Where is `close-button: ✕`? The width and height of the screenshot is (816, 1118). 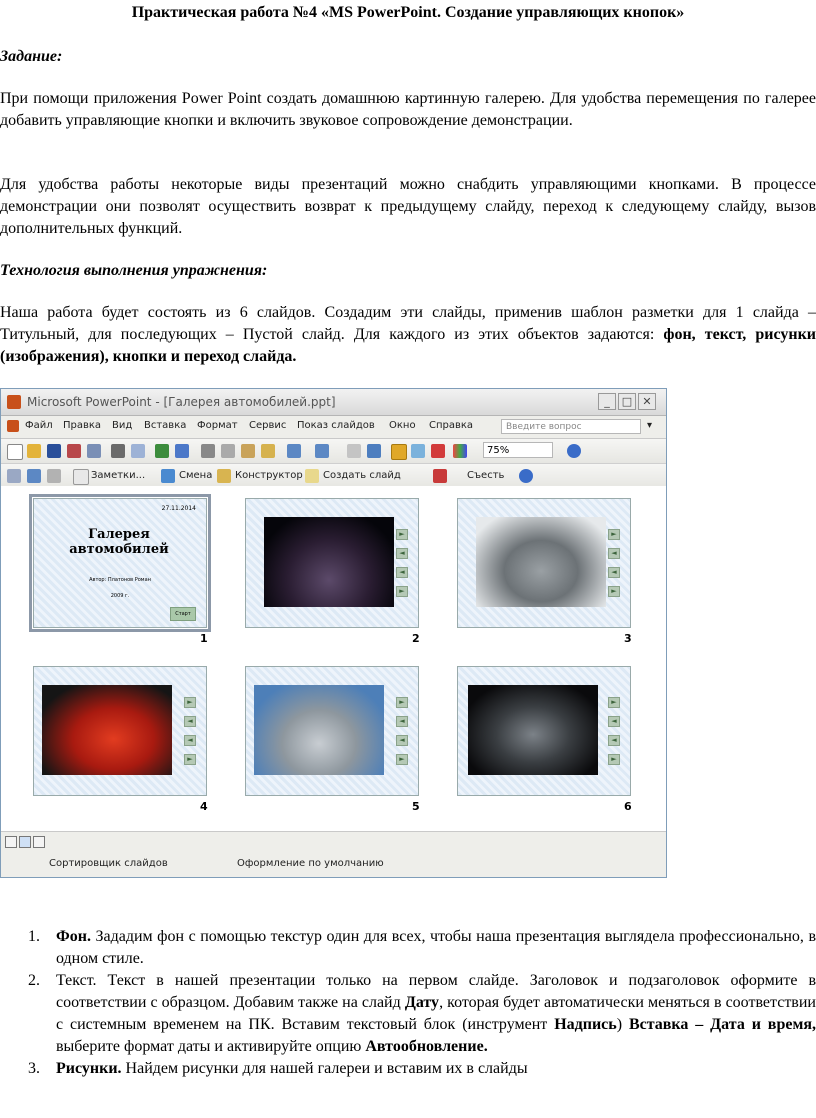 close-button: ✕ is located at coordinates (647, 401).